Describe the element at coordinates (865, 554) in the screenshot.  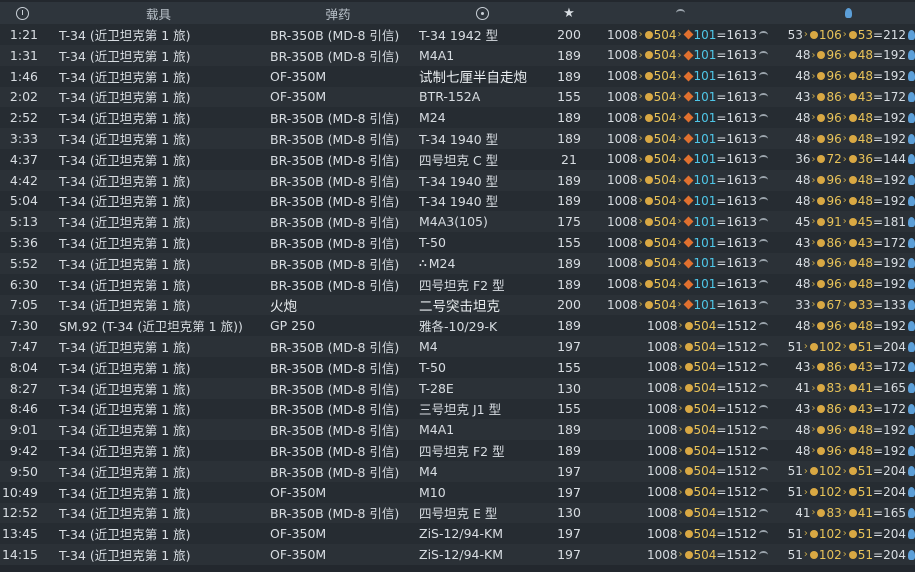
I see `research-premium: 51` at that location.